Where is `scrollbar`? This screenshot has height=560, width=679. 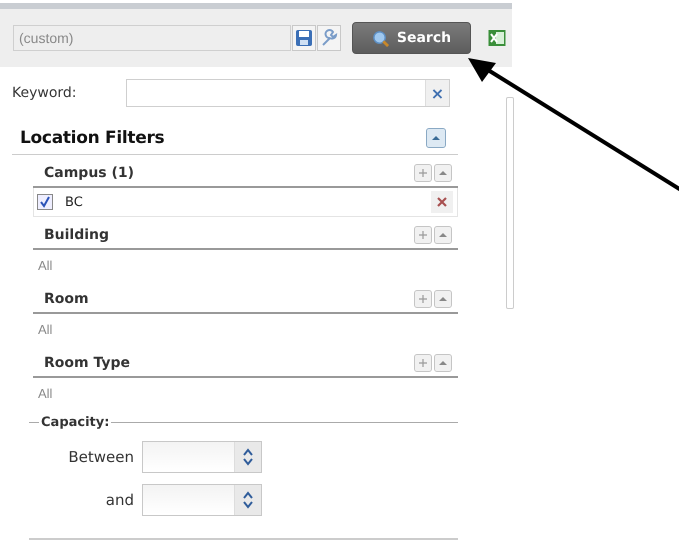 scrollbar is located at coordinates (510, 203).